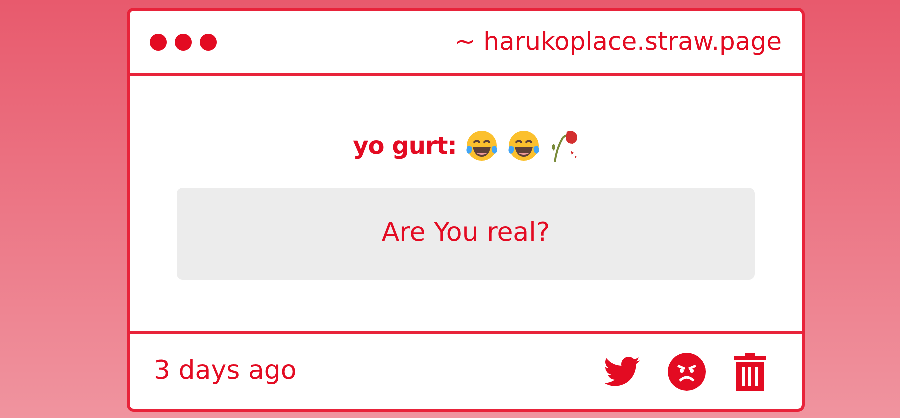 Image resolution: width=900 pixels, height=418 pixels. What do you see at coordinates (466, 233) in the screenshot?
I see `message-text: Are You real?` at bounding box center [466, 233].